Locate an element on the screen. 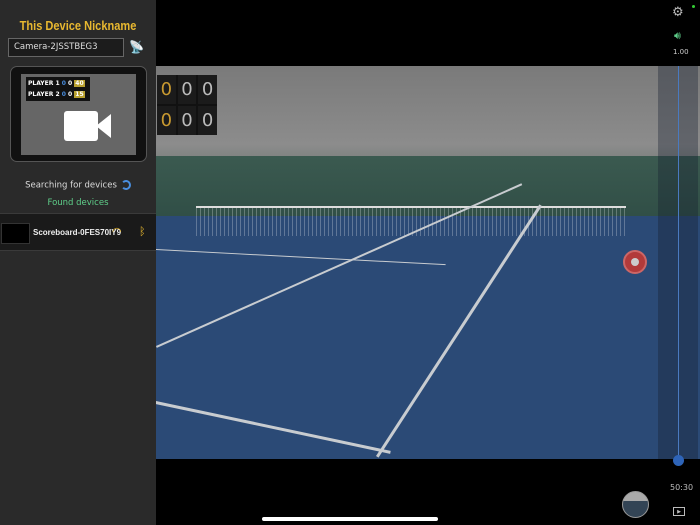 This screenshot has height=525, width=700. device-list-item: Scoreboard-0FES70IY9 ◠ ᛒ is located at coordinates (78, 232).